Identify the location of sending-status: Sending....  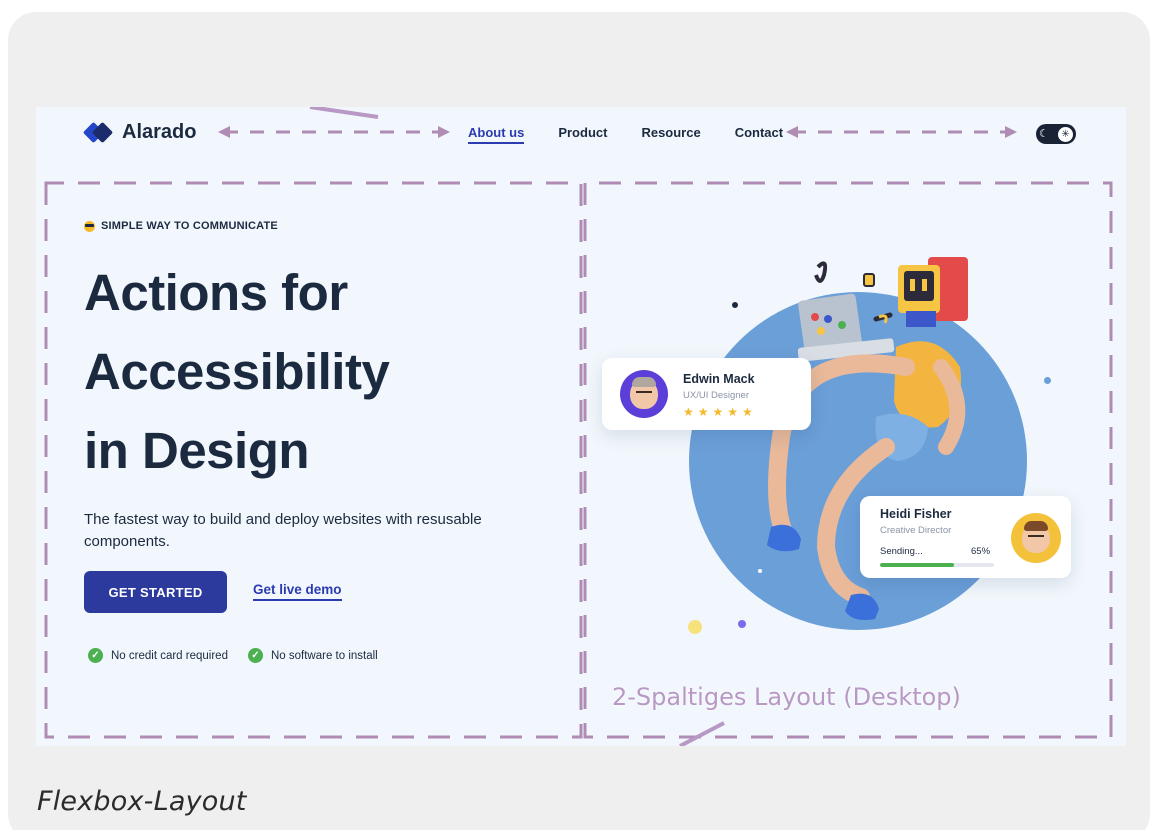
(901, 551).